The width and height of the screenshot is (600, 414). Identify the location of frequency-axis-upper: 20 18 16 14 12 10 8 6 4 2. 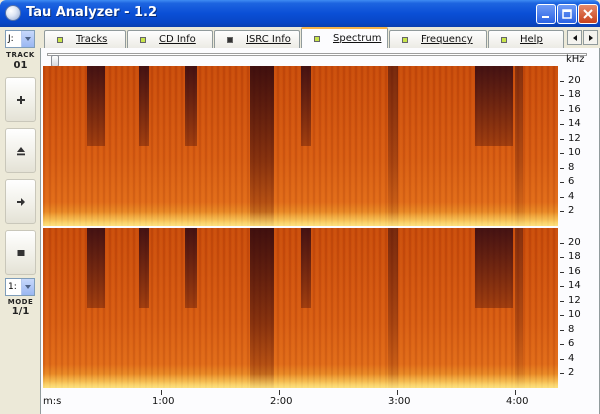
(579, 146).